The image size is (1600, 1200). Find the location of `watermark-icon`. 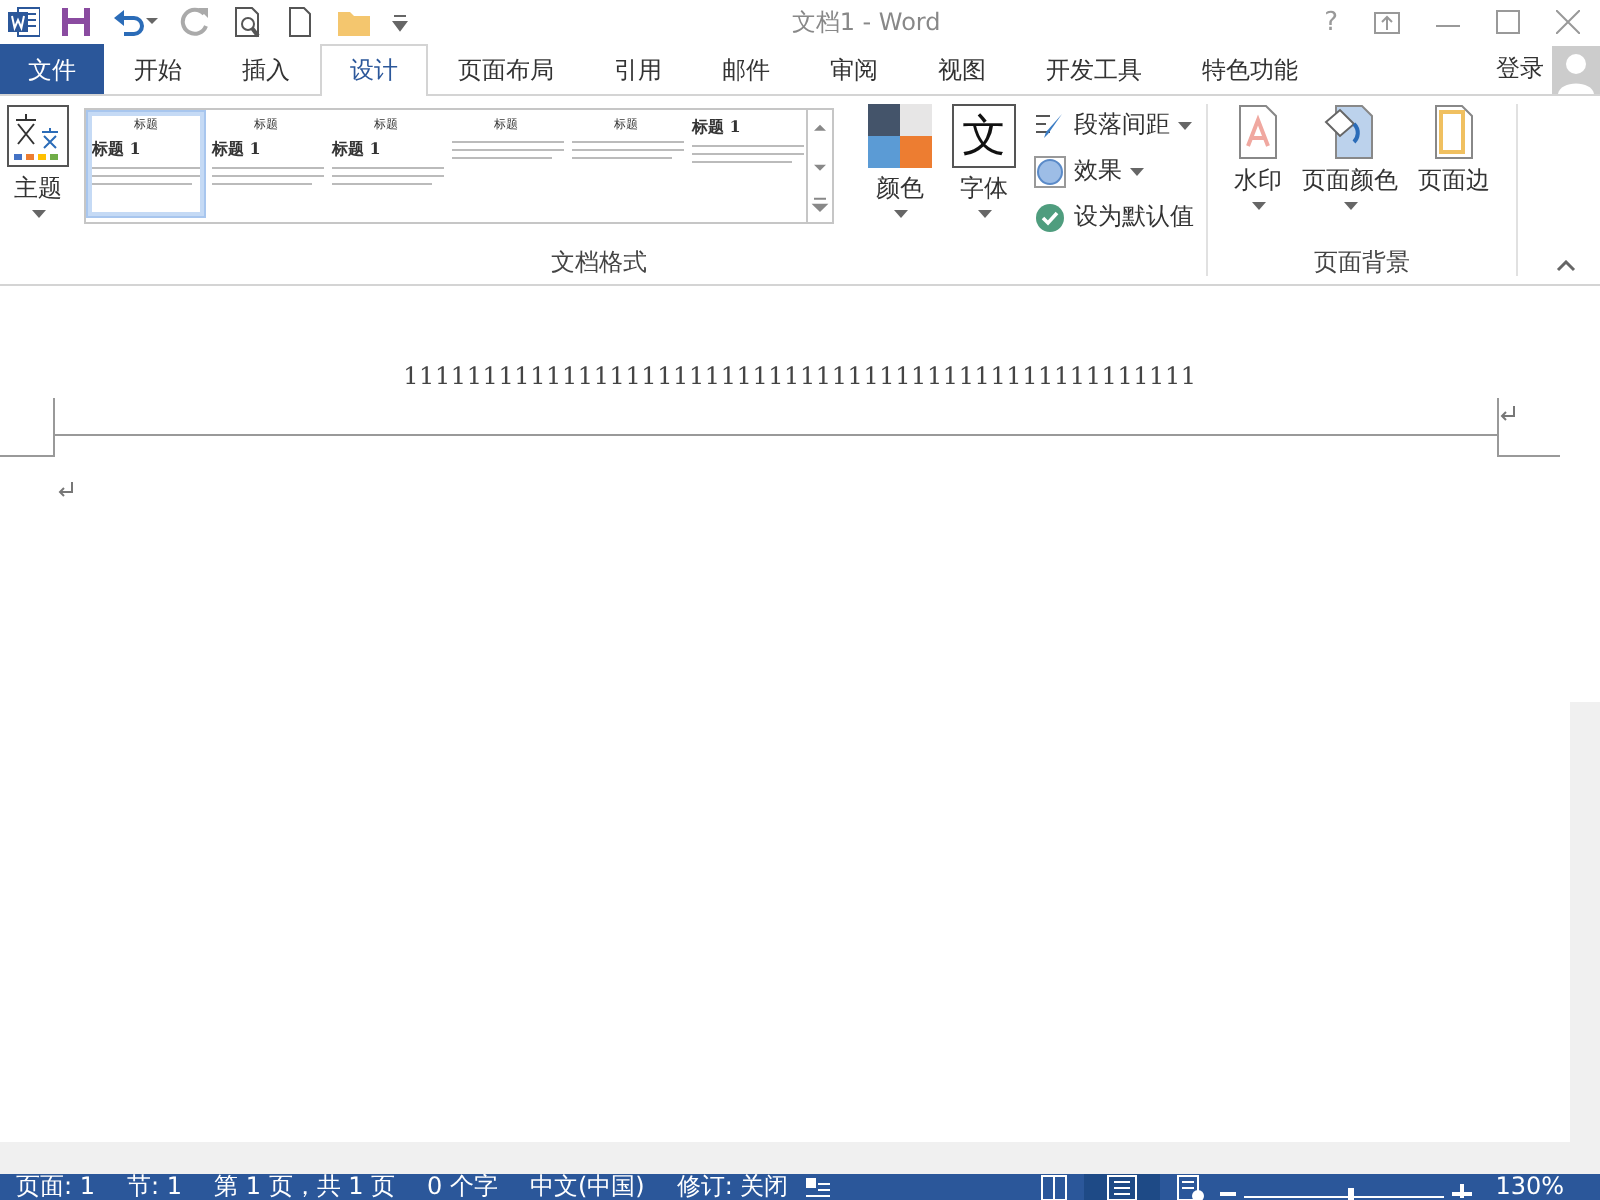

watermark-icon is located at coordinates (1258, 132).